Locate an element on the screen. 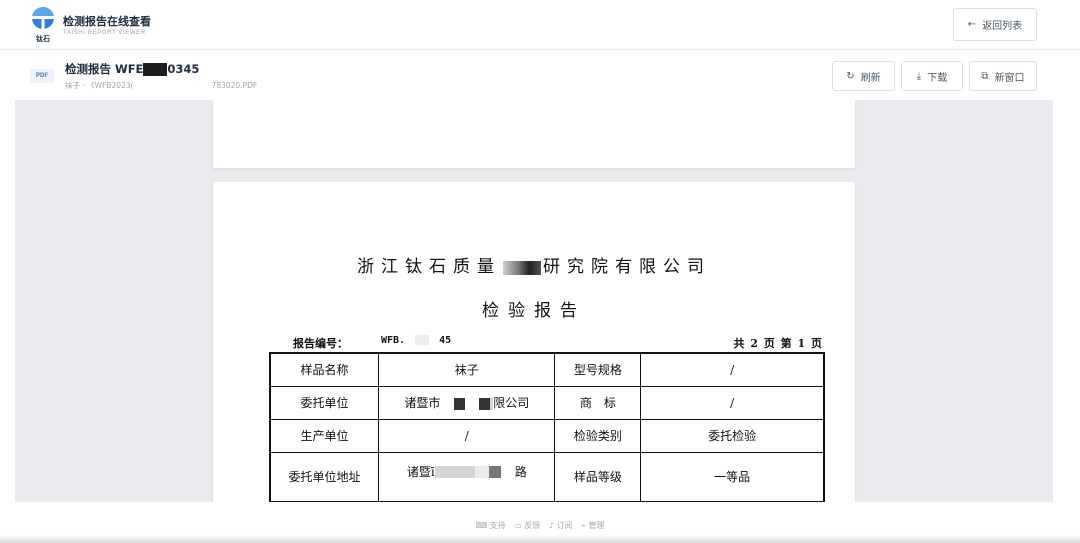 This screenshot has width=1080, height=543. new-window-button: ⧉ 新窗口 is located at coordinates (1003, 76).